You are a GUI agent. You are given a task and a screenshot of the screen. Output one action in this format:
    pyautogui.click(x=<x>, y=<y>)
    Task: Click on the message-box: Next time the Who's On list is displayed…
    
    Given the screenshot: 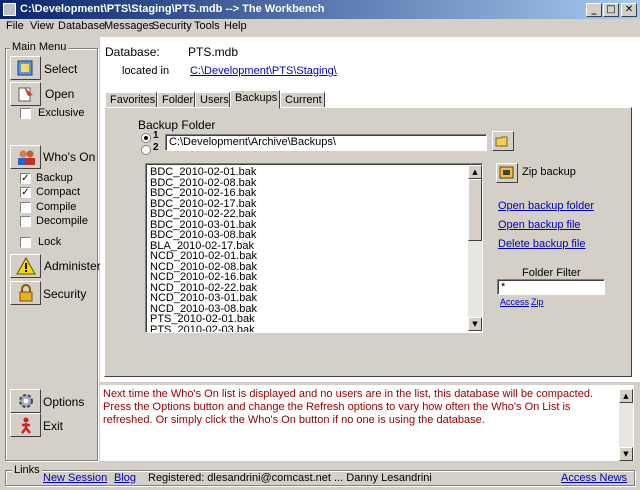 What is the action you would take?
    pyautogui.click(x=367, y=423)
    